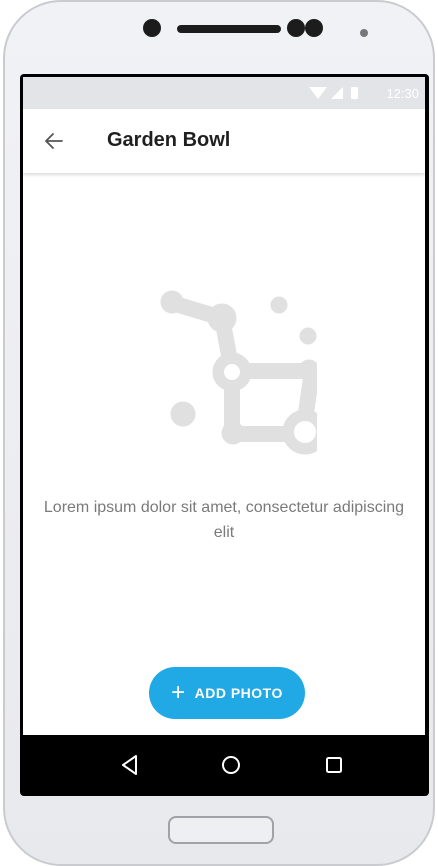 The width and height of the screenshot is (438, 866). I want to click on battery-icon, so click(354, 93).